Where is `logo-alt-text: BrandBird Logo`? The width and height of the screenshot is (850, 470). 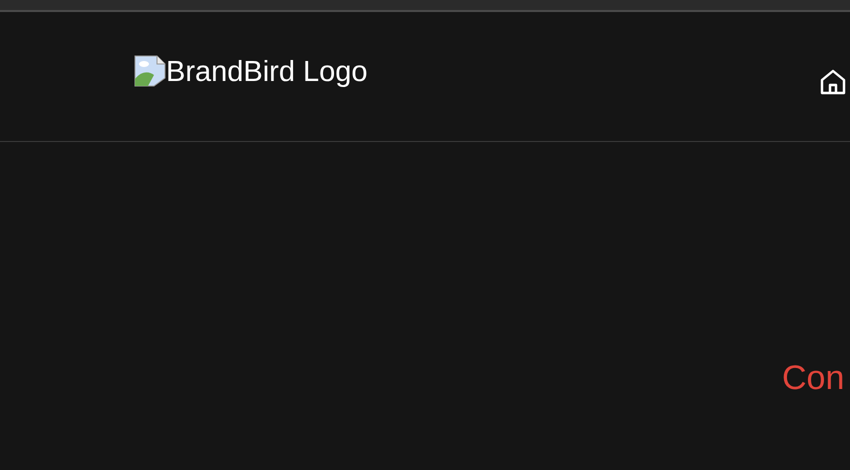 logo-alt-text: BrandBird Logo is located at coordinates (267, 72).